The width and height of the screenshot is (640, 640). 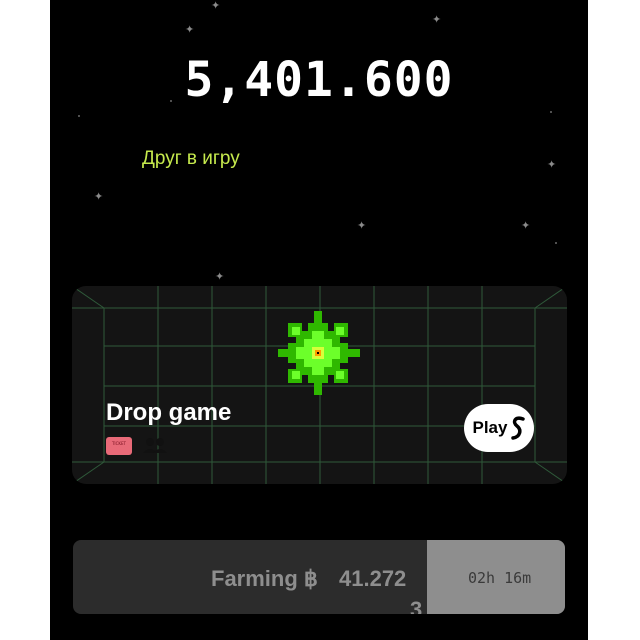 I want to click on farming-timer: 02h 16m, so click(x=500, y=578).